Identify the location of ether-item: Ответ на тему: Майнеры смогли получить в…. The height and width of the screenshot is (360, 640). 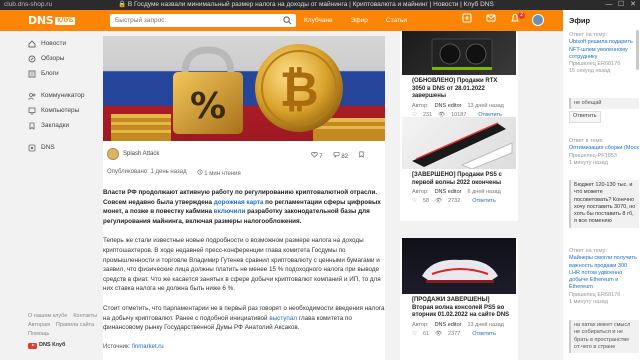
(604, 277).